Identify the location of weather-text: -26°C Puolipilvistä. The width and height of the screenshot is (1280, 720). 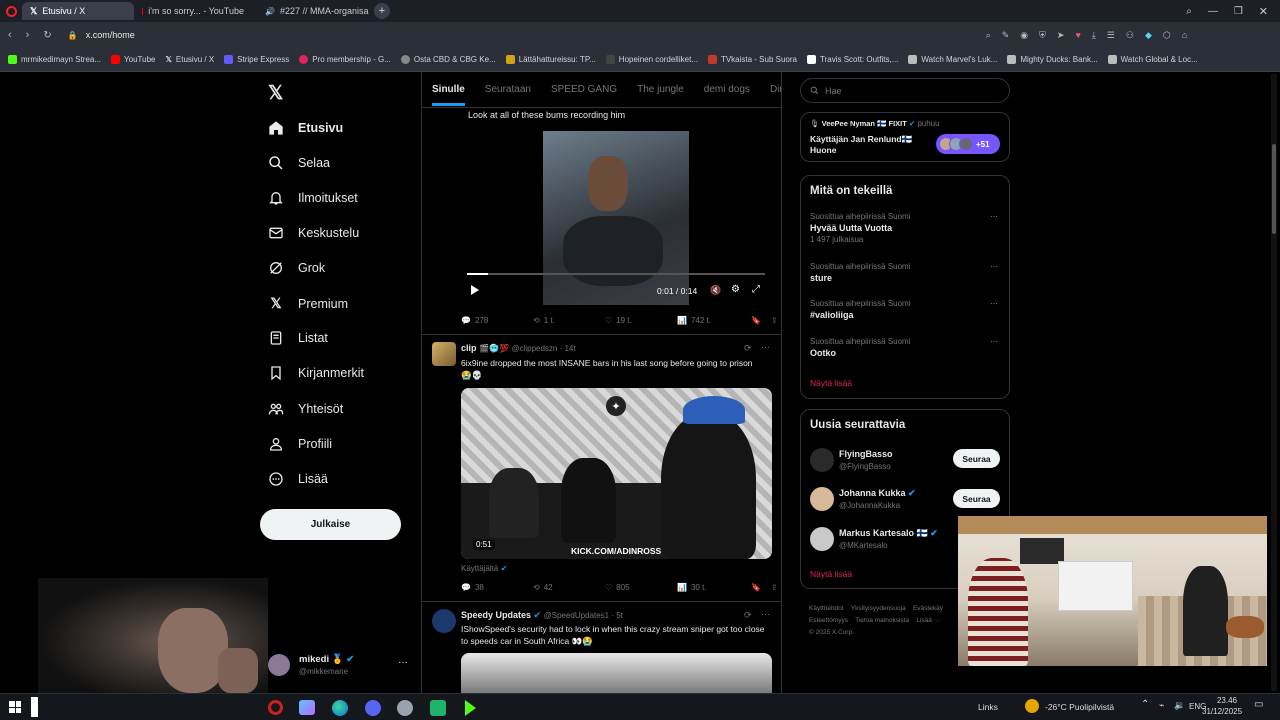
(1079, 707).